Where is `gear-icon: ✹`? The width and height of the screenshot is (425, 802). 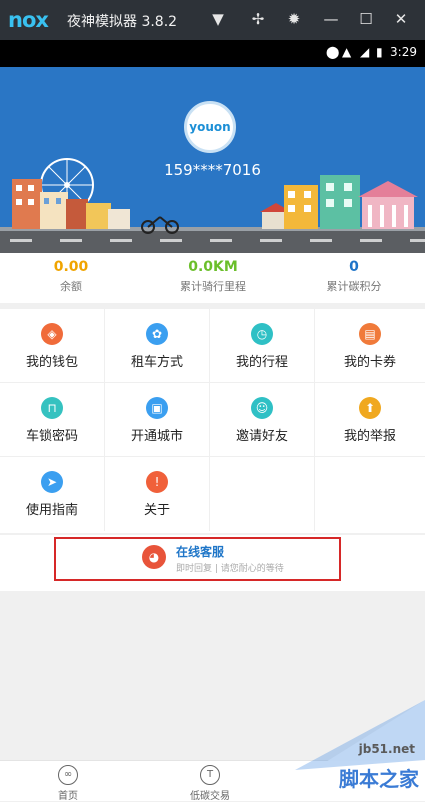 gear-icon: ✹ is located at coordinates (294, 19).